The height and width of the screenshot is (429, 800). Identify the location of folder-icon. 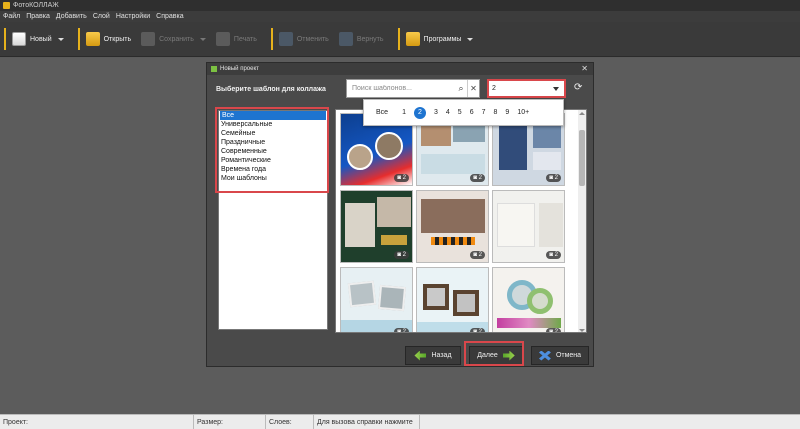
(92, 39).